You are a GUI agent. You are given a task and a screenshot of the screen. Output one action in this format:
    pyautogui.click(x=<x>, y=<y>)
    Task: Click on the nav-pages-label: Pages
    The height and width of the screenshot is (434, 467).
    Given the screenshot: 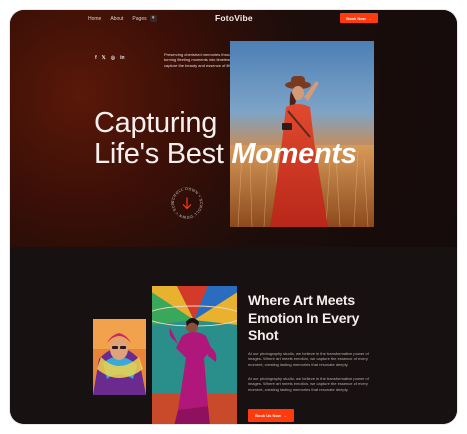 What is the action you would take?
    pyautogui.click(x=139, y=18)
    